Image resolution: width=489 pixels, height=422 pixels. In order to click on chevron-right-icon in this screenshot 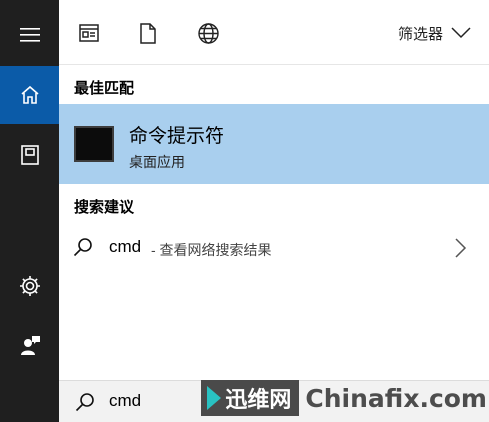, I will do `click(461, 248)`.